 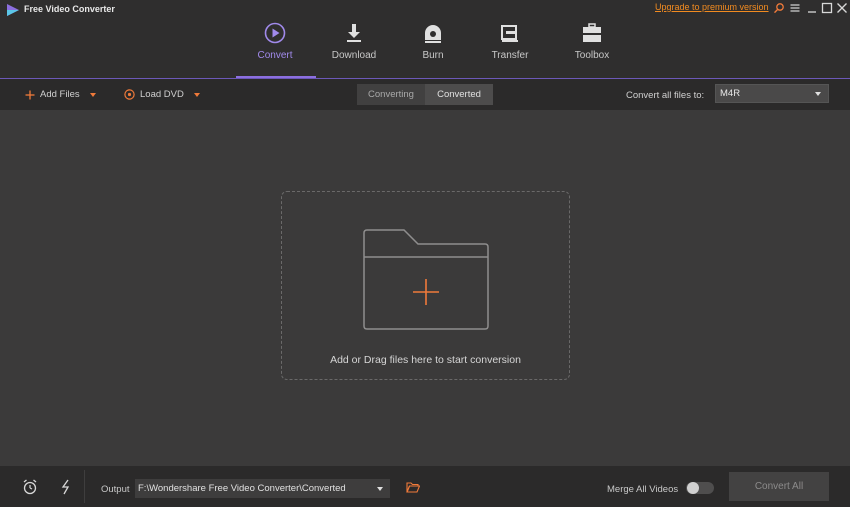 I want to click on nav-label-convert: Convert, so click(x=275, y=55).